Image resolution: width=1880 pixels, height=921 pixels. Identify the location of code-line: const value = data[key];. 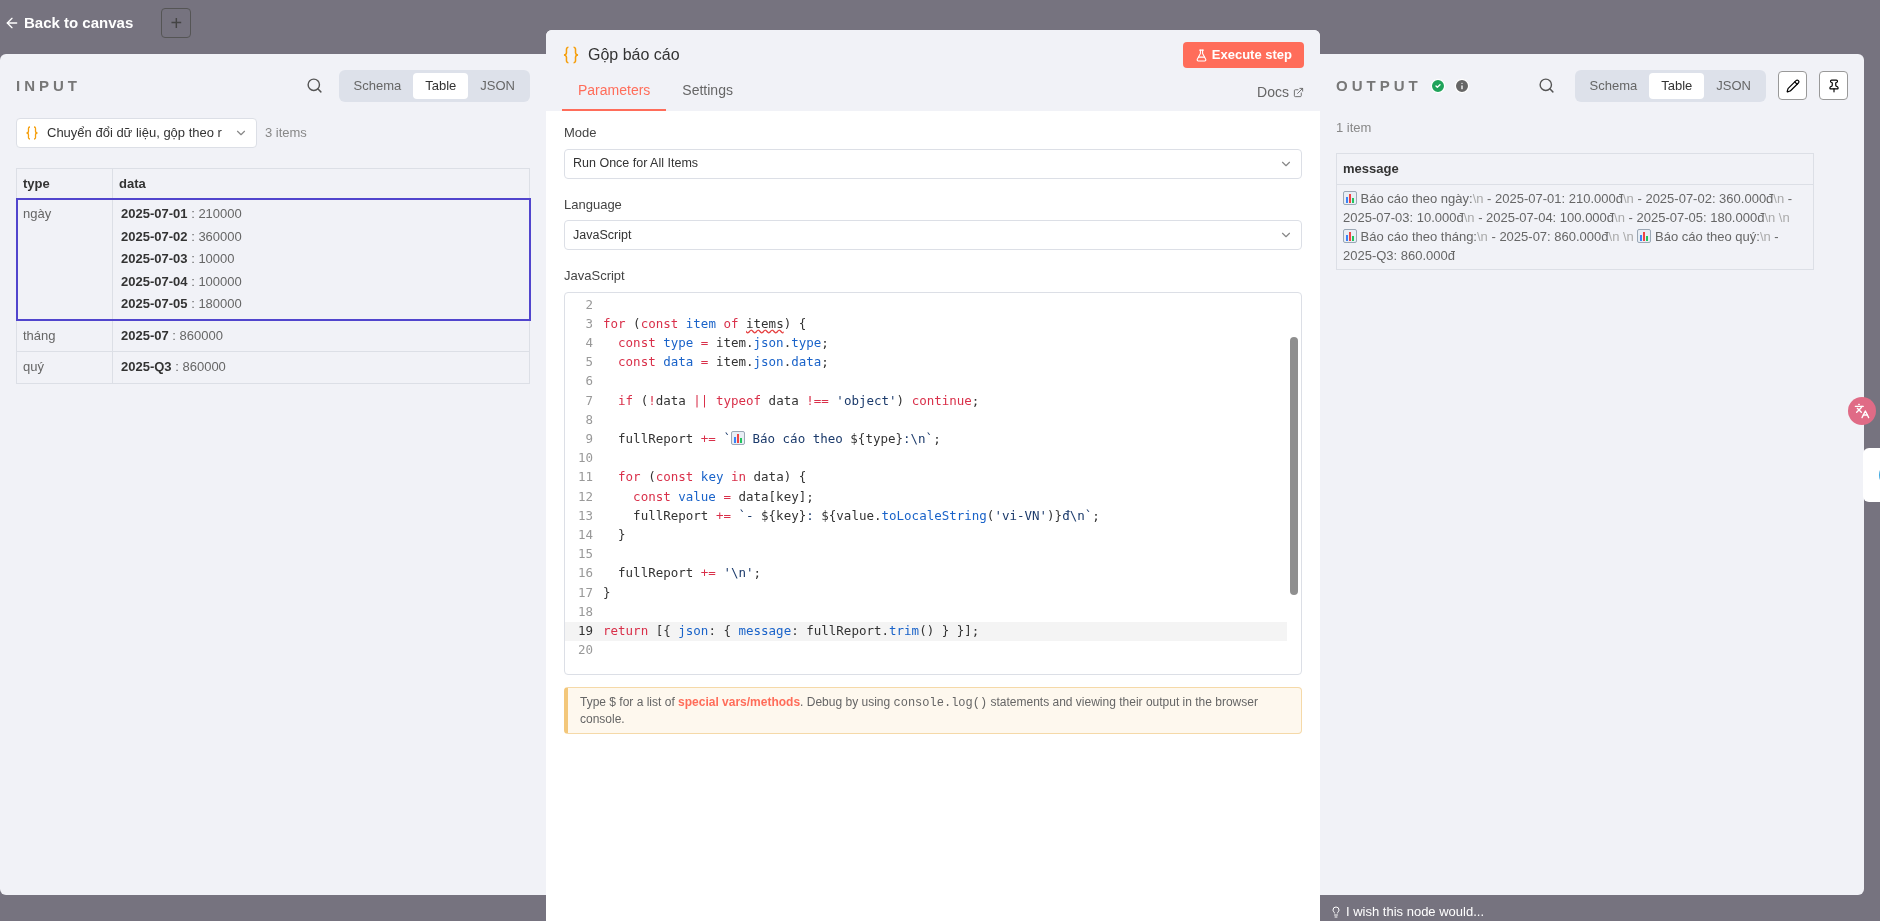
(723, 496).